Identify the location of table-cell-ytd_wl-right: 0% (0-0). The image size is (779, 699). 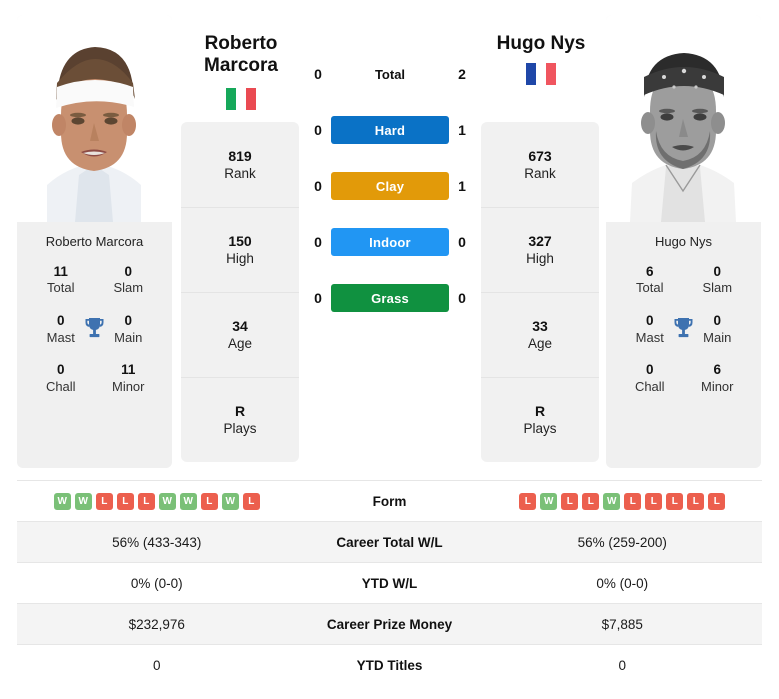
(622, 583).